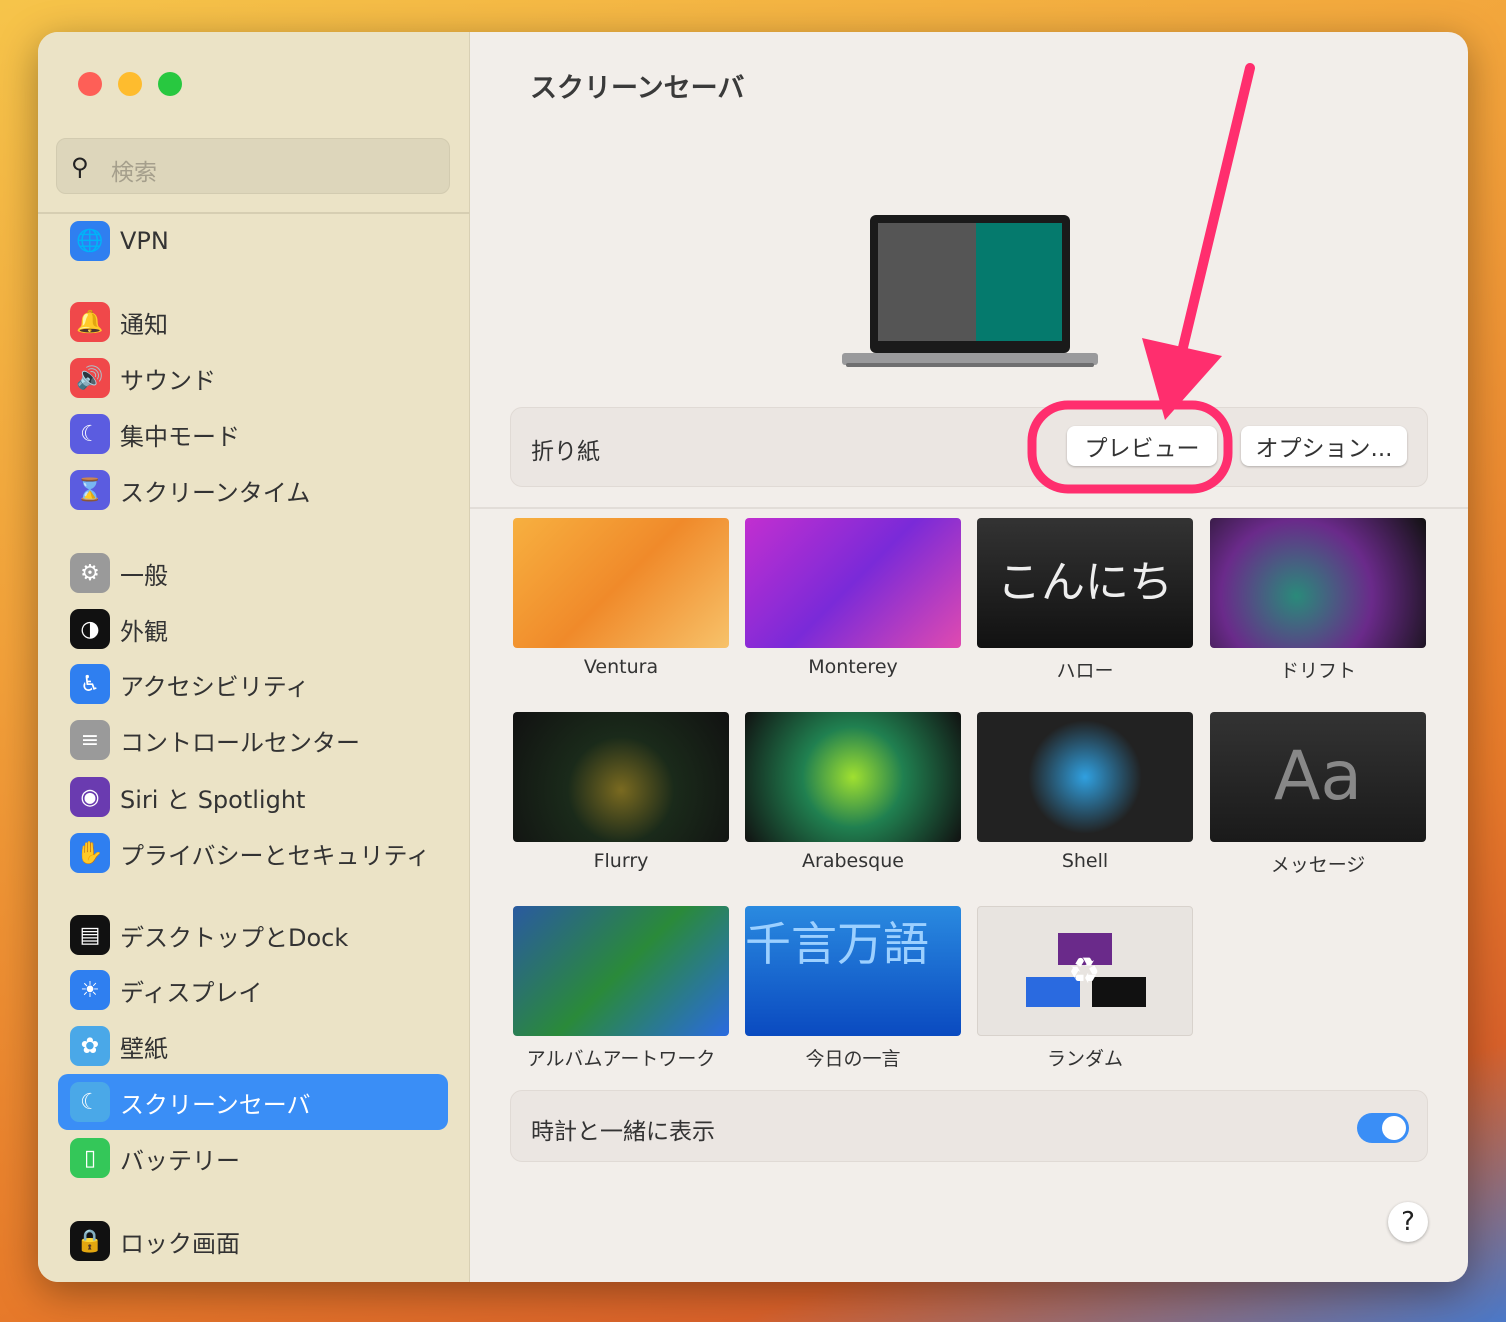 The image size is (1506, 1322). Describe the element at coordinates (1130, 447) in the screenshot. I see `annotation-highlight` at that location.